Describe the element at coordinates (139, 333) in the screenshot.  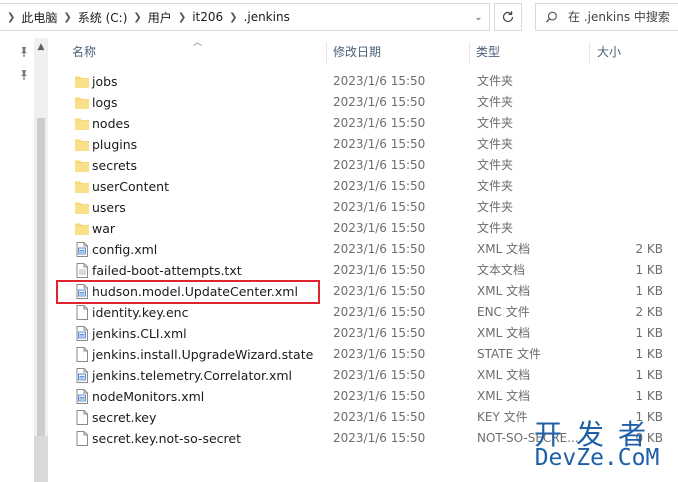
I see `file-name: jenkins.CLI.xml` at that location.